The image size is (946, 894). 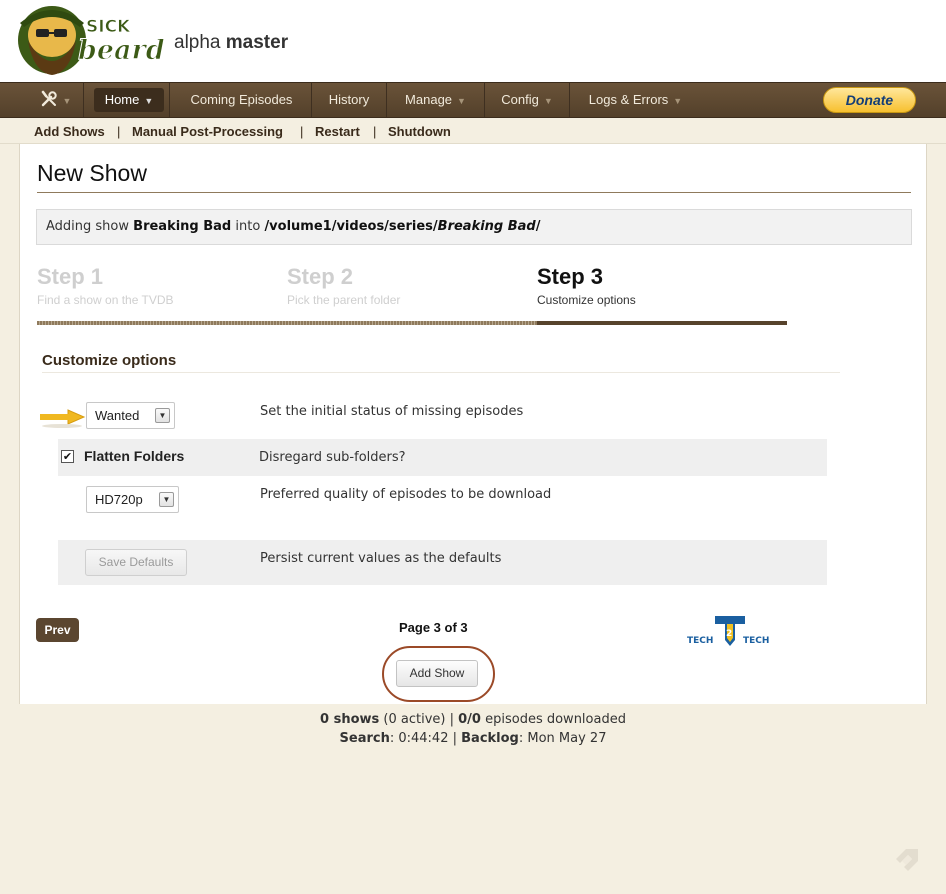 I want to click on footer-backlog-label: Backlog, so click(x=490, y=738).